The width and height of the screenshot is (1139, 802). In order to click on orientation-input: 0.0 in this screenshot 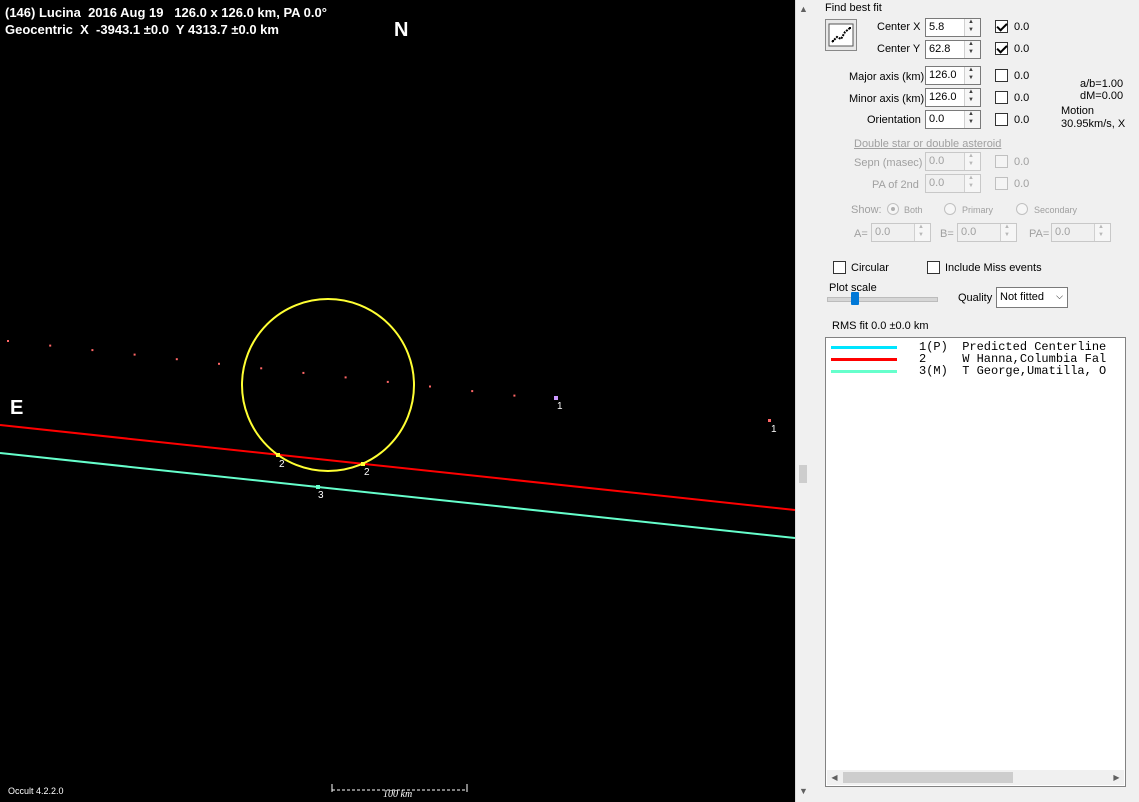, I will do `click(953, 119)`.